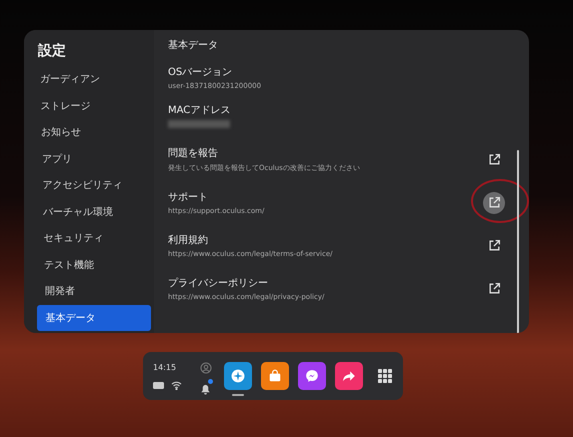  What do you see at coordinates (218, 283) in the screenshot?
I see `row-title: プライバシーポリシー` at bounding box center [218, 283].